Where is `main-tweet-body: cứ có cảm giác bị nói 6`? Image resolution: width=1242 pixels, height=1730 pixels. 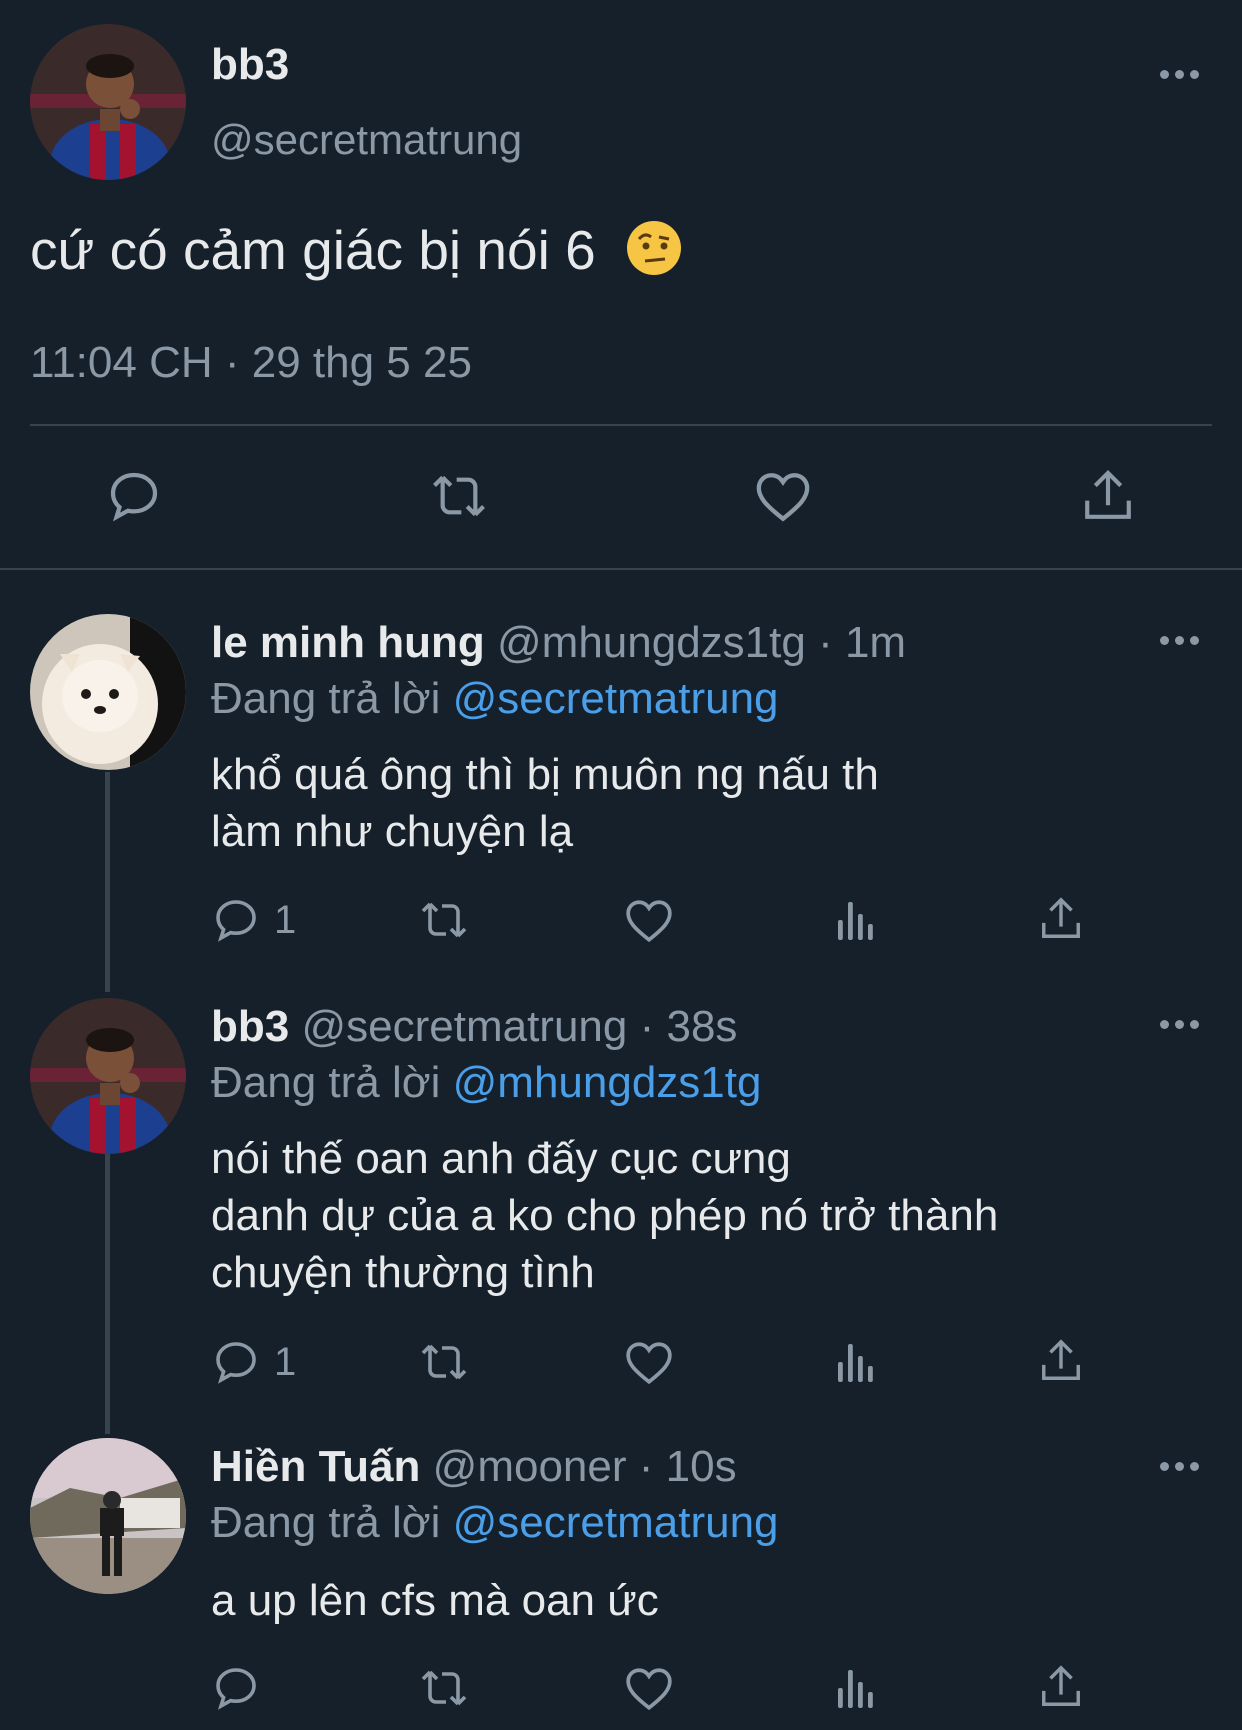
main-tweet-body: cứ có cảm giác bị nói 6 is located at coordinates (313, 250).